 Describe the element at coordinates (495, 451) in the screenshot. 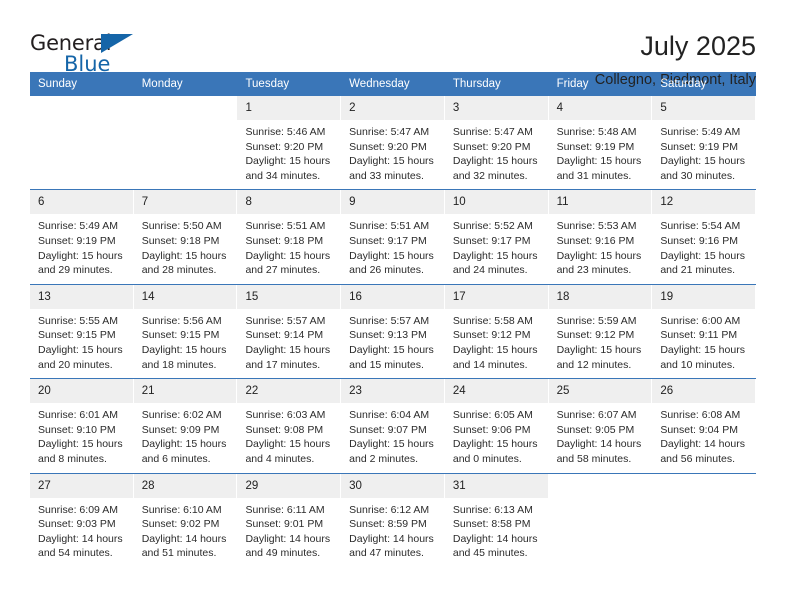

I see `daylight-text: Daylight: 15 hours and 0 minutes.` at that location.